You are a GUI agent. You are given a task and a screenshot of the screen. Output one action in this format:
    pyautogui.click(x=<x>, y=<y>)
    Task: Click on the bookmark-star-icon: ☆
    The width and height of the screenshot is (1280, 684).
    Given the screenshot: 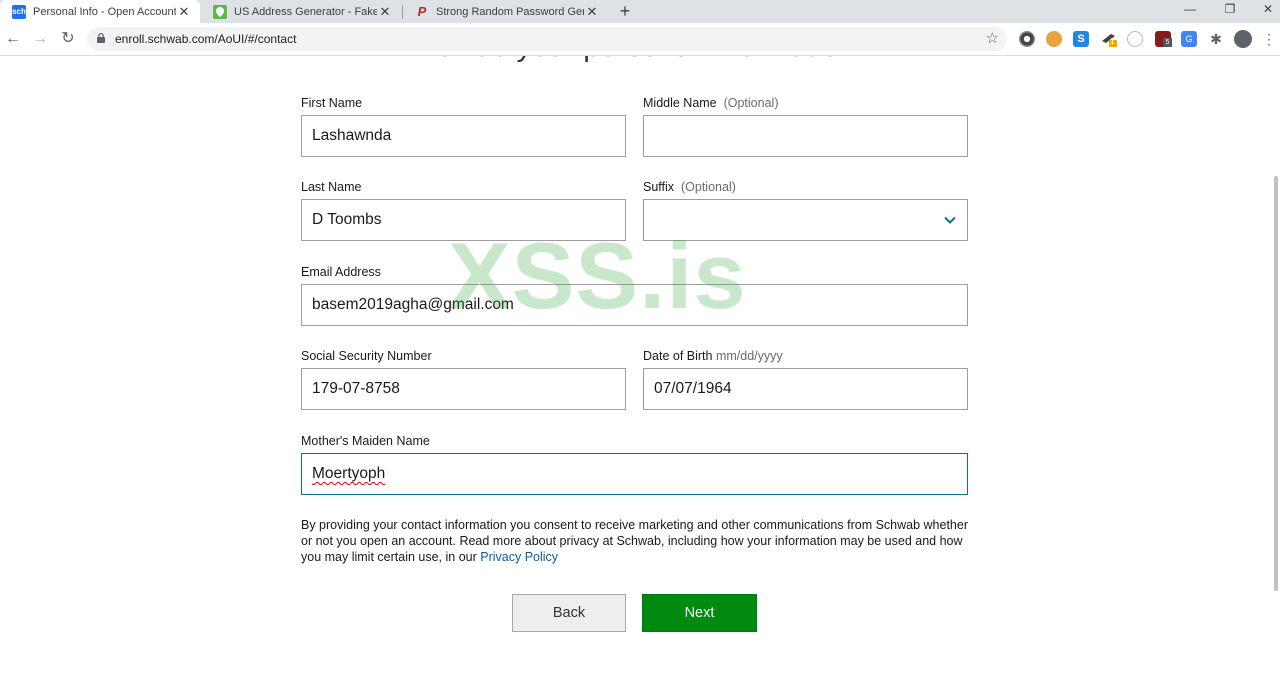 What is the action you would take?
    pyautogui.click(x=992, y=38)
    